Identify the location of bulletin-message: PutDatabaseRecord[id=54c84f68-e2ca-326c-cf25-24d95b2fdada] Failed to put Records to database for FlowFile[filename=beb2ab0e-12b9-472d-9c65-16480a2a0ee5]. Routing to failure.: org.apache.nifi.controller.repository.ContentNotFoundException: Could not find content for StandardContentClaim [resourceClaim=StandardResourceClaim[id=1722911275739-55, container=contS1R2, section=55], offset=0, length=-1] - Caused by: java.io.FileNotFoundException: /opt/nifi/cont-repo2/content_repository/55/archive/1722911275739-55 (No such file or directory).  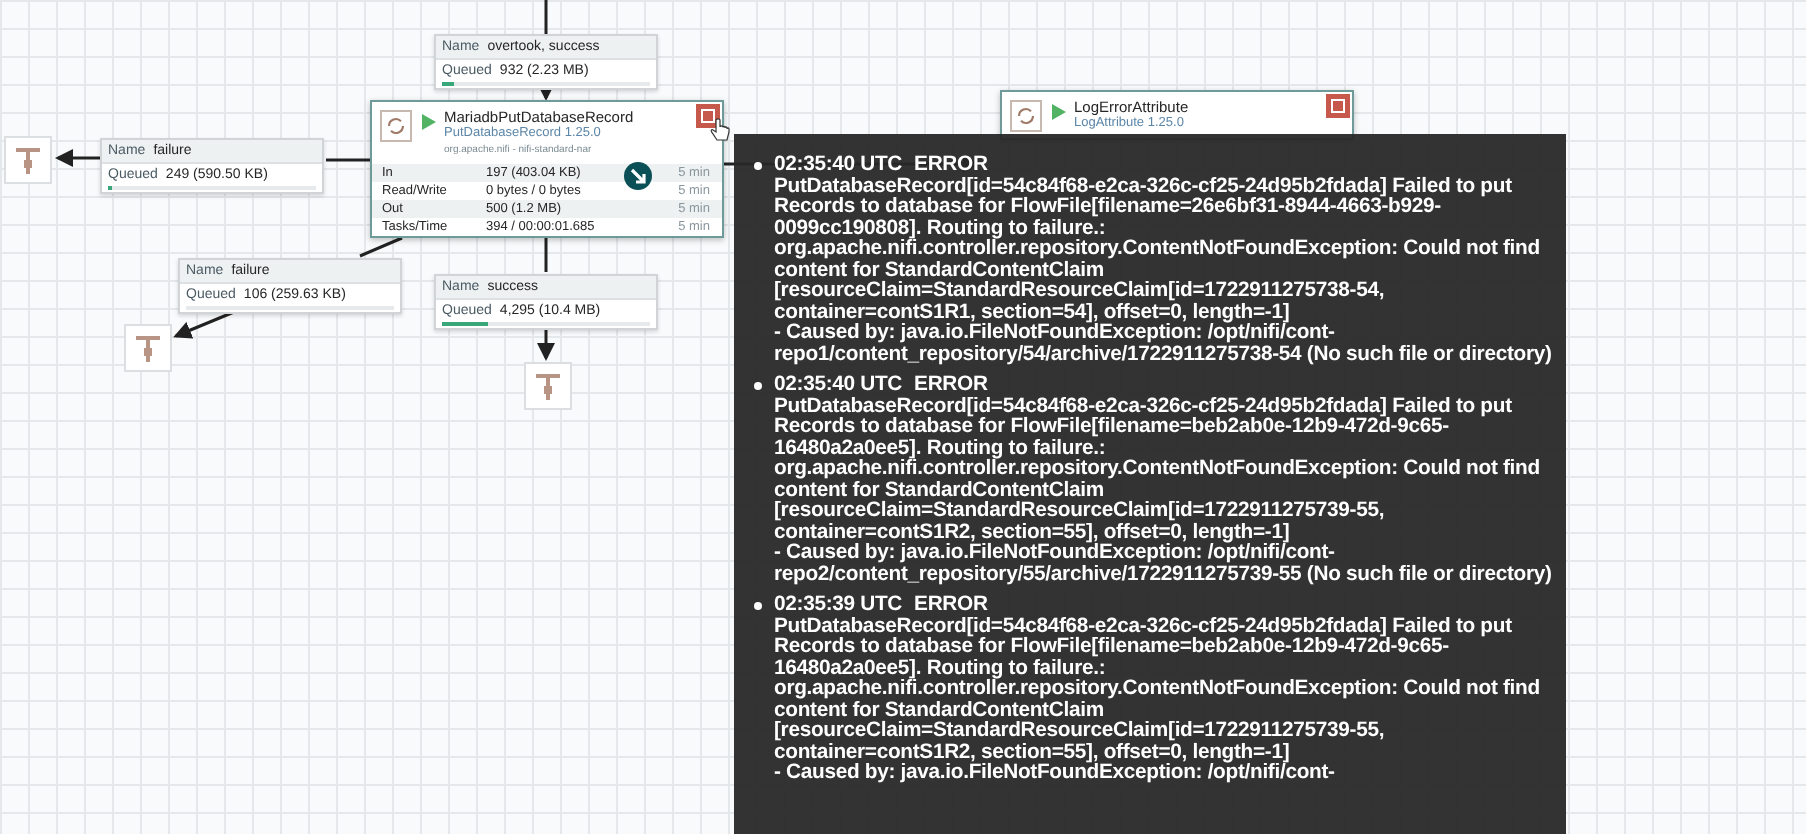
(1164, 491).